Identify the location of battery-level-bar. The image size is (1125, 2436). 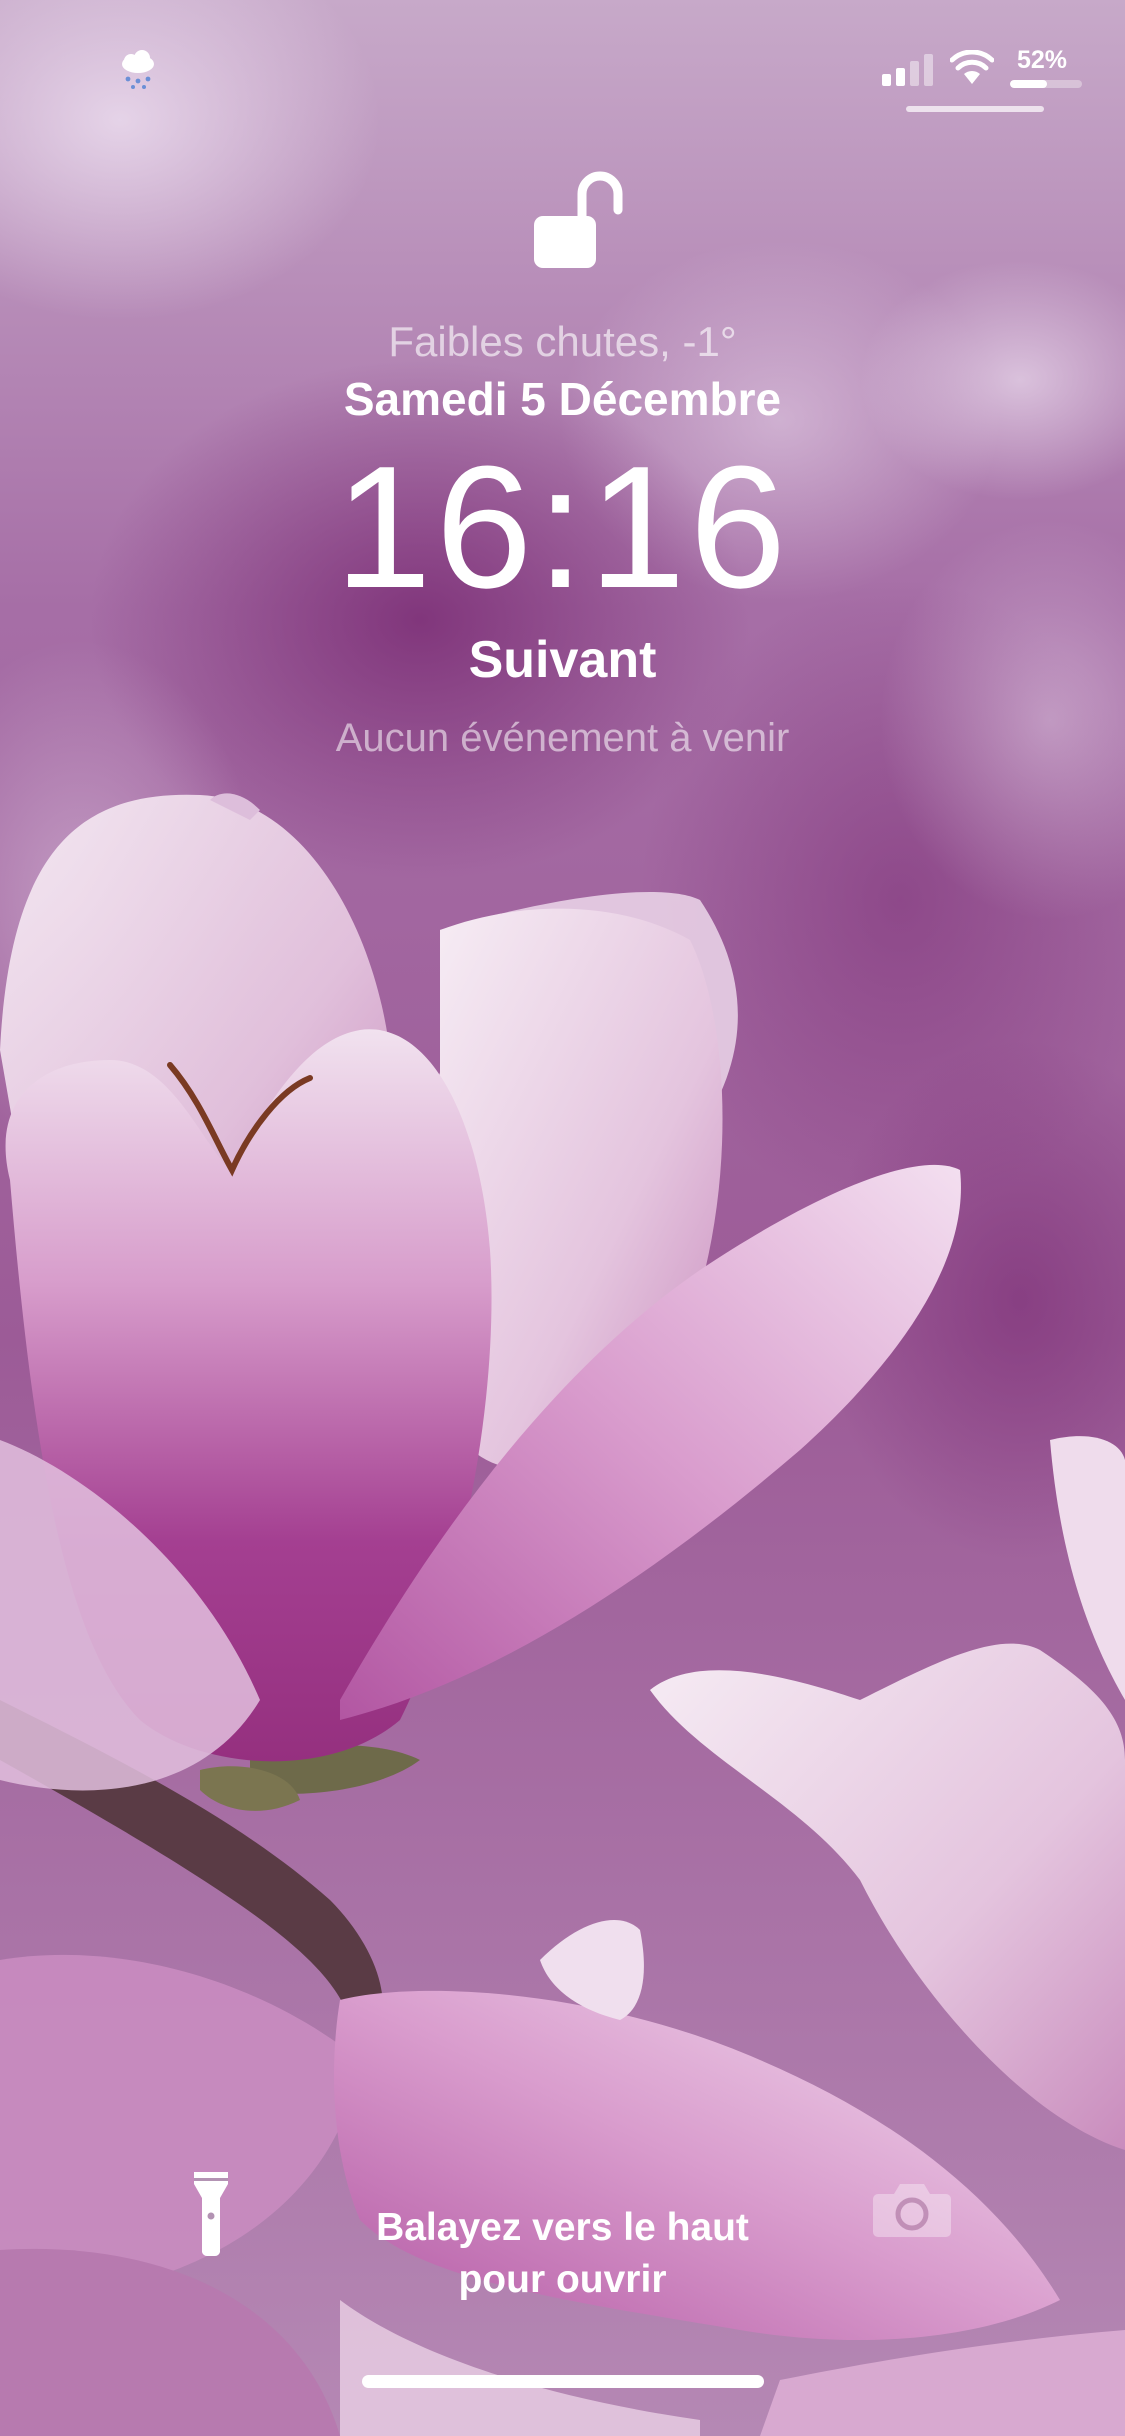
(1046, 84).